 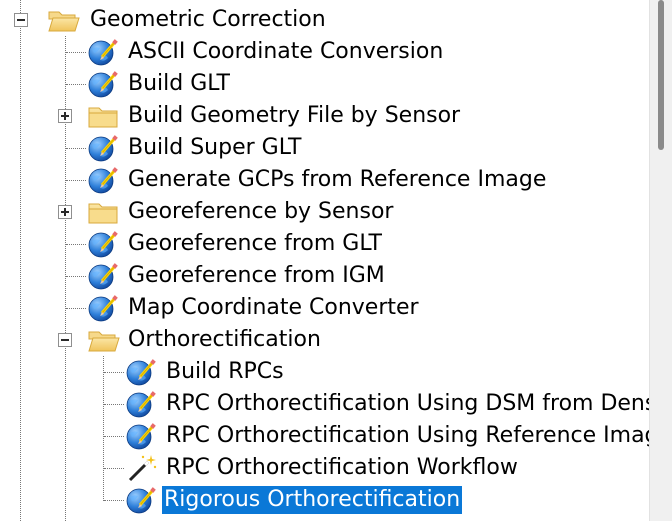 I want to click on tree-node-geometric-correction: Geometric Correction, so click(x=325, y=20).